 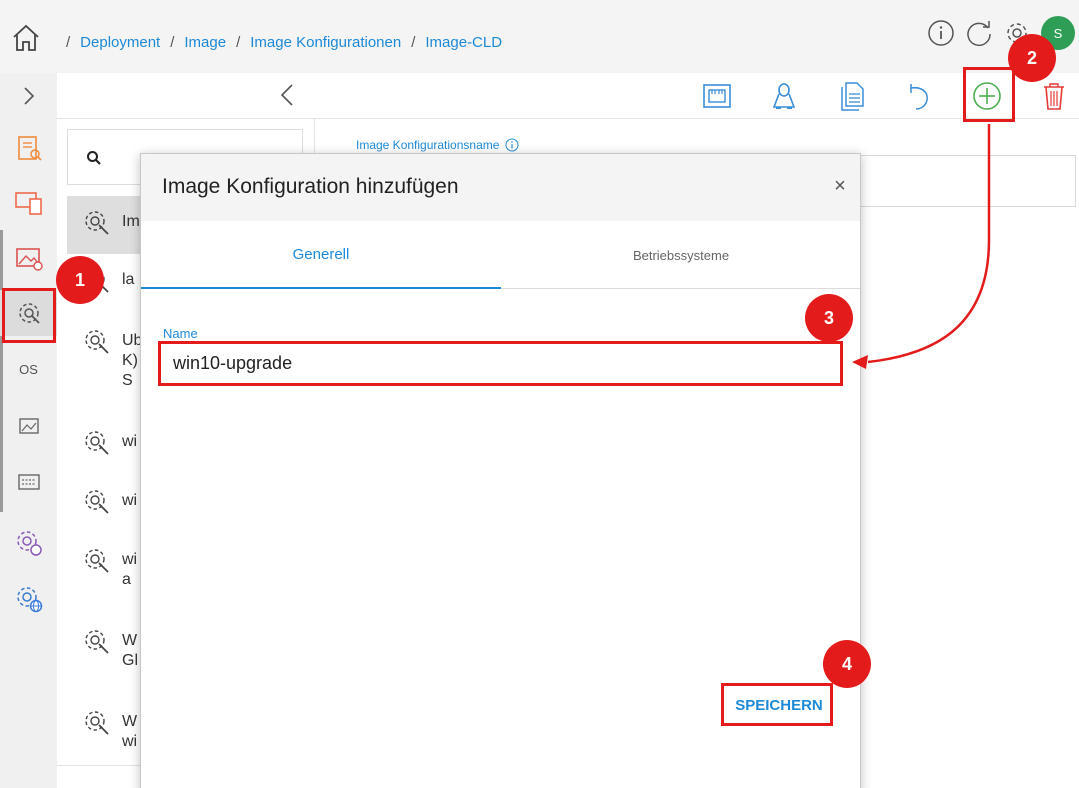 I want to click on step-badge-3: 3, so click(x=829, y=318).